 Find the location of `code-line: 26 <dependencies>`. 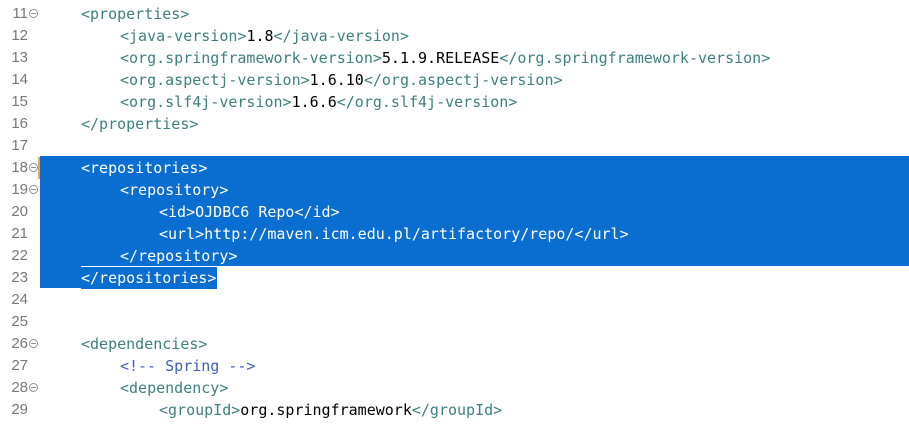

code-line: 26 <dependencies> is located at coordinates (454, 344).